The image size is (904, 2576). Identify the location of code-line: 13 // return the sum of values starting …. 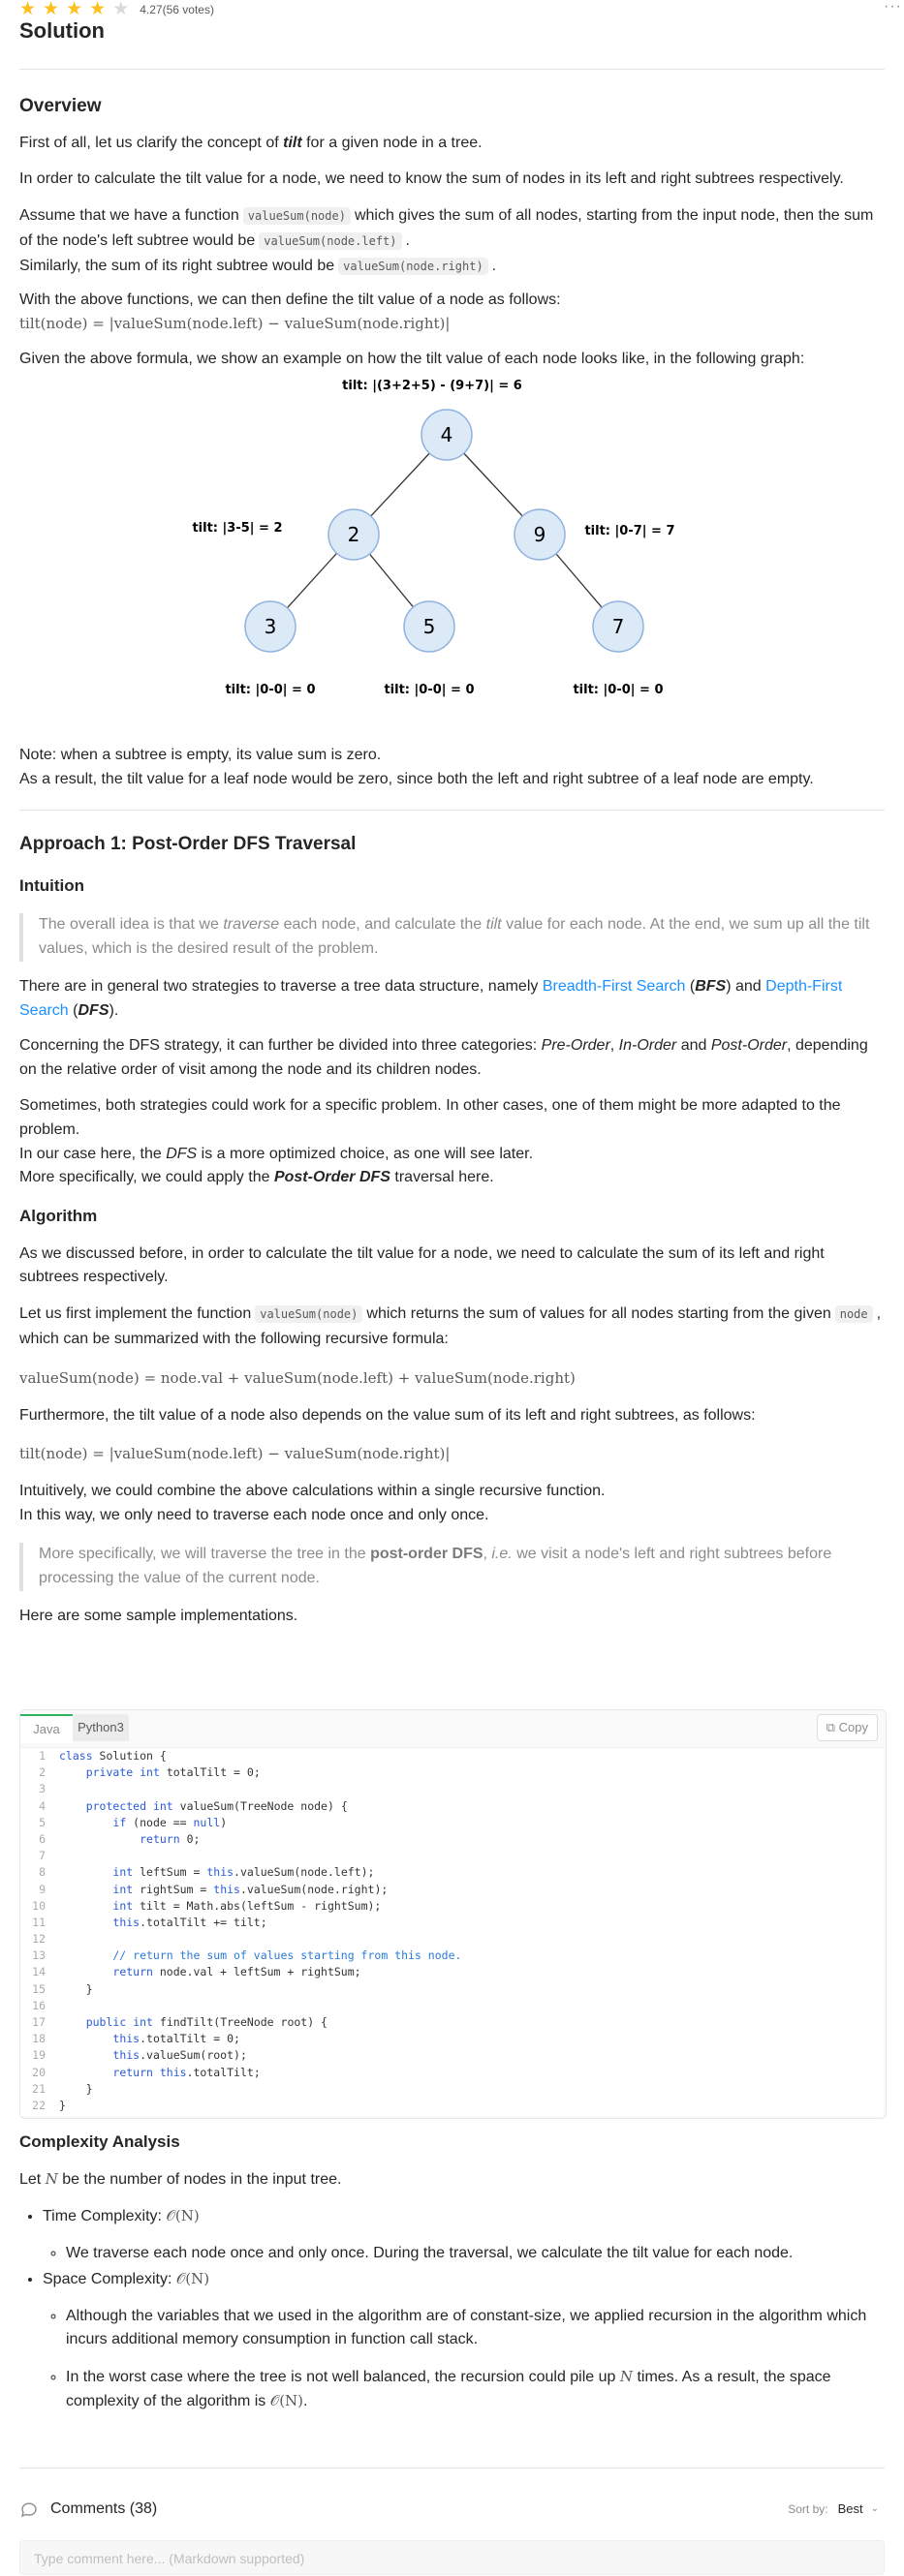
(452, 1955).